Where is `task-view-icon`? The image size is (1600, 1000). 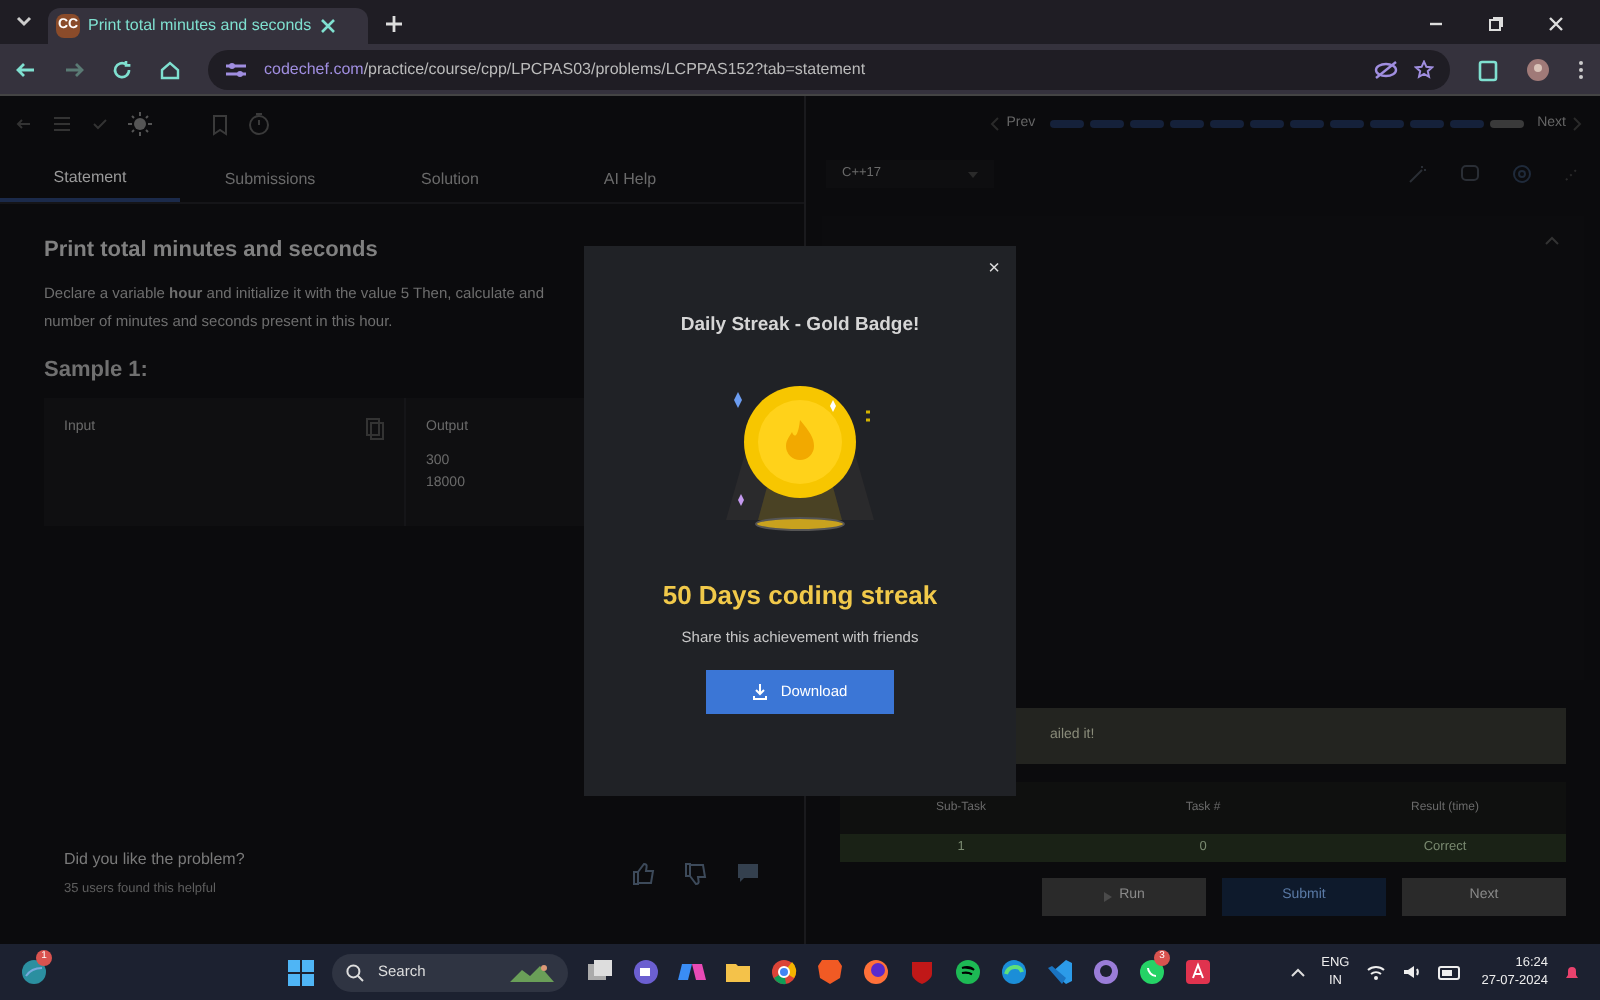 task-view-icon is located at coordinates (600, 972).